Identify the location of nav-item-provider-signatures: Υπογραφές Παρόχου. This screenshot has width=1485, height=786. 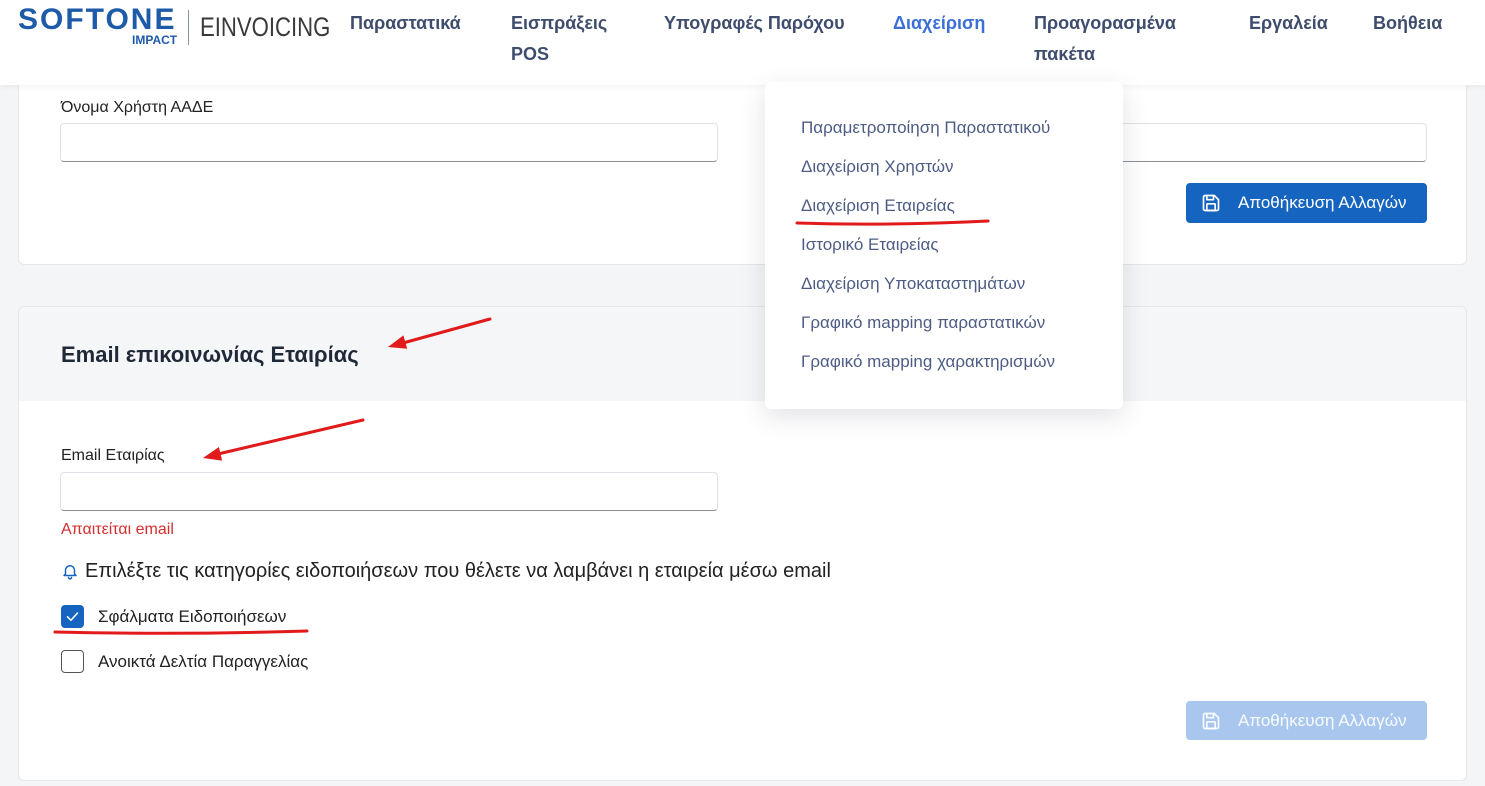
(754, 23).